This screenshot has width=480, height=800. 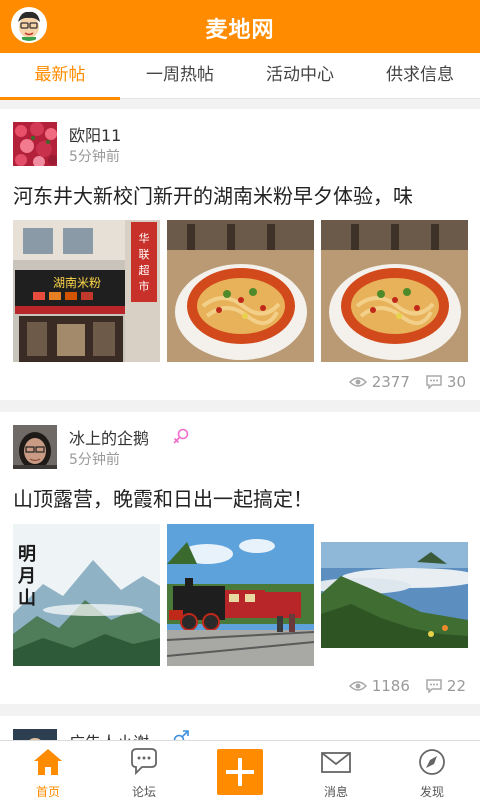 What do you see at coordinates (144, 286) in the screenshot?
I see `shop-side-sign-char: 市` at bounding box center [144, 286].